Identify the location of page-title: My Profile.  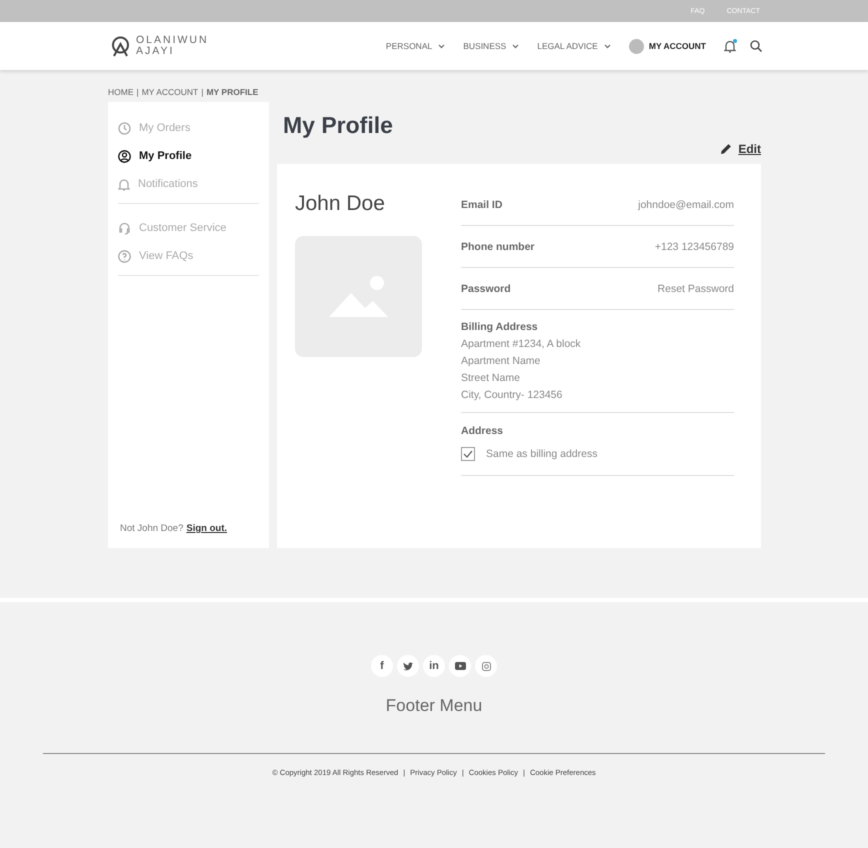
(338, 125).